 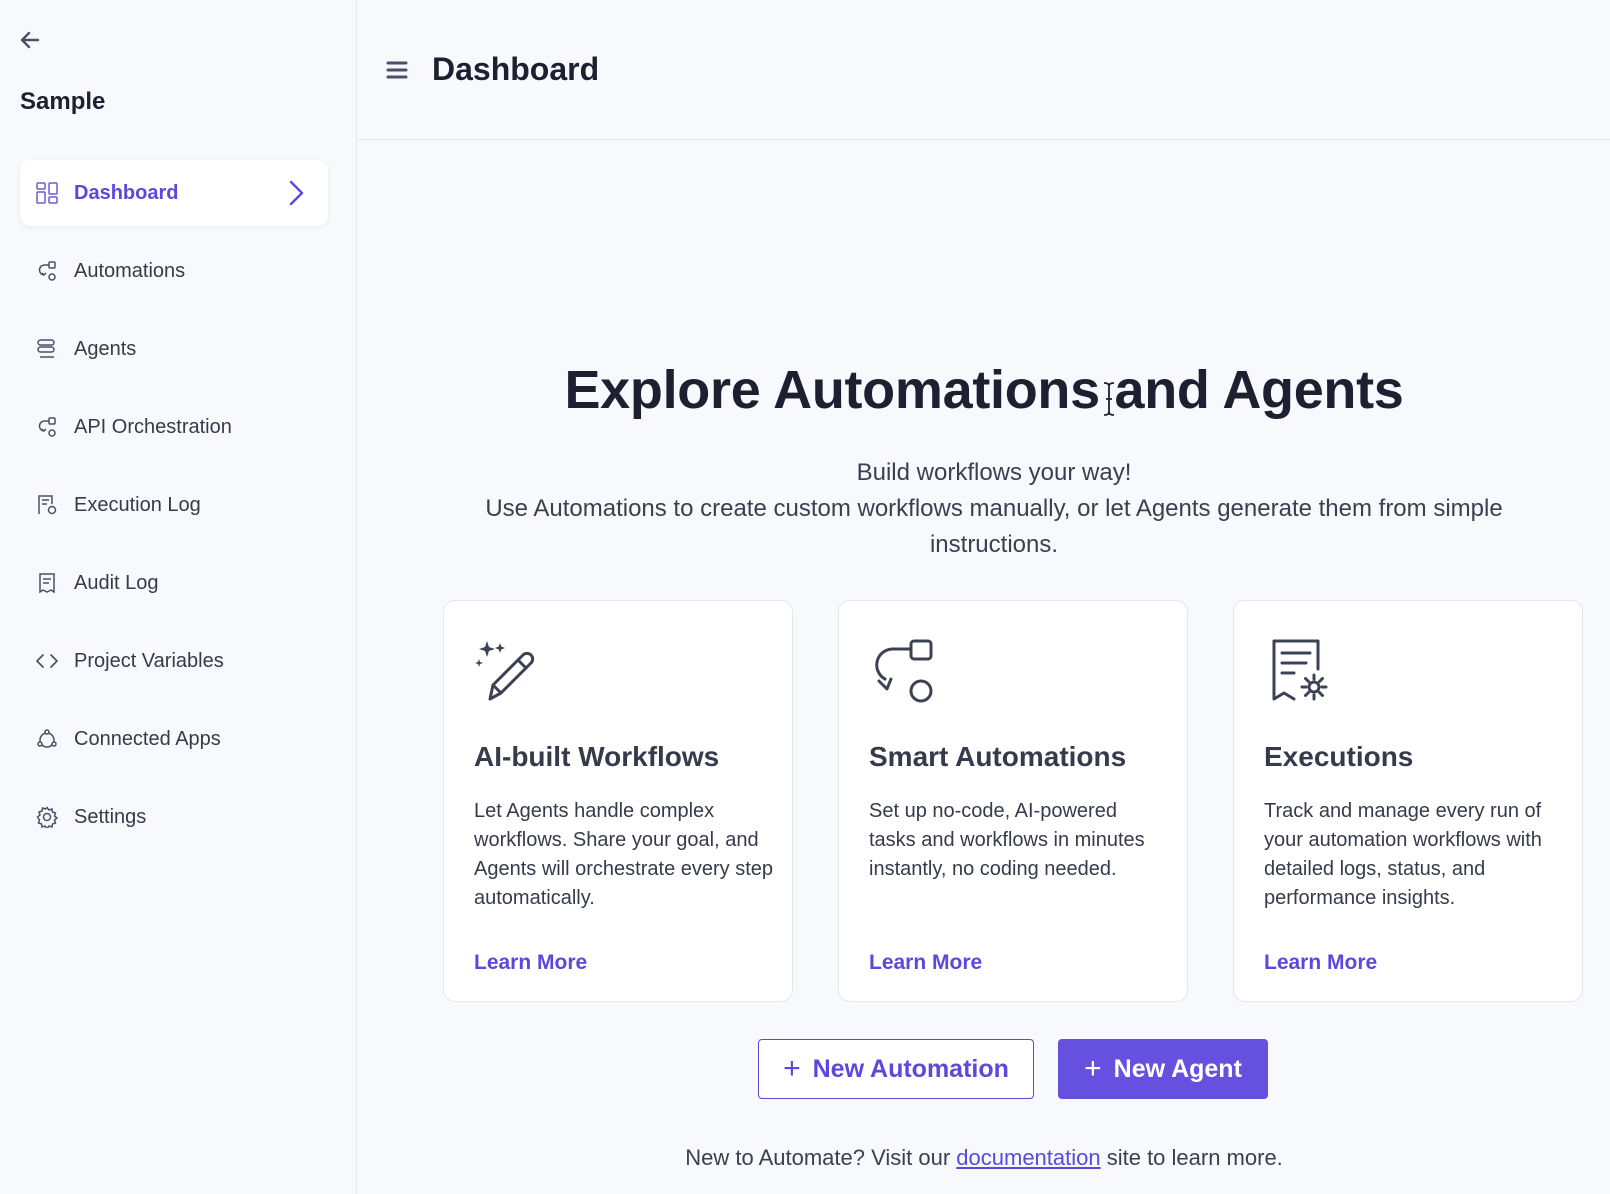 What do you see at coordinates (1177, 1068) in the screenshot?
I see `new-agent-label: New Agent` at bounding box center [1177, 1068].